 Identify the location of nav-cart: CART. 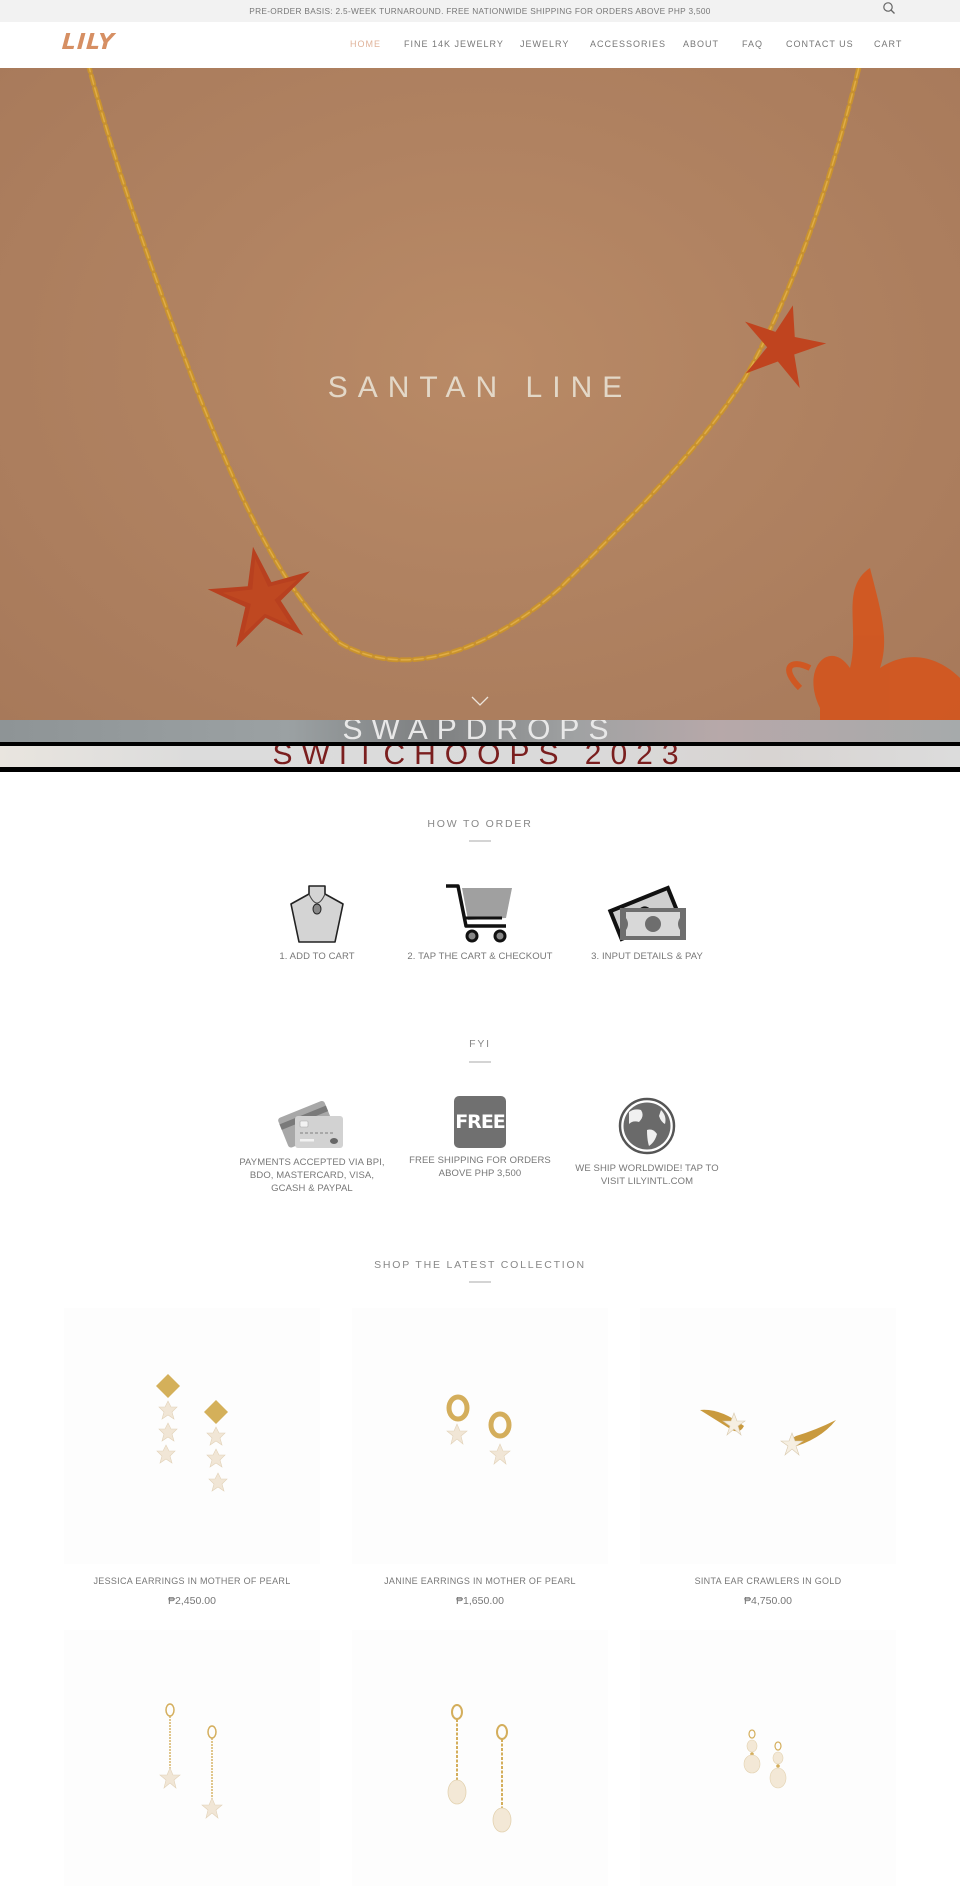
(888, 44).